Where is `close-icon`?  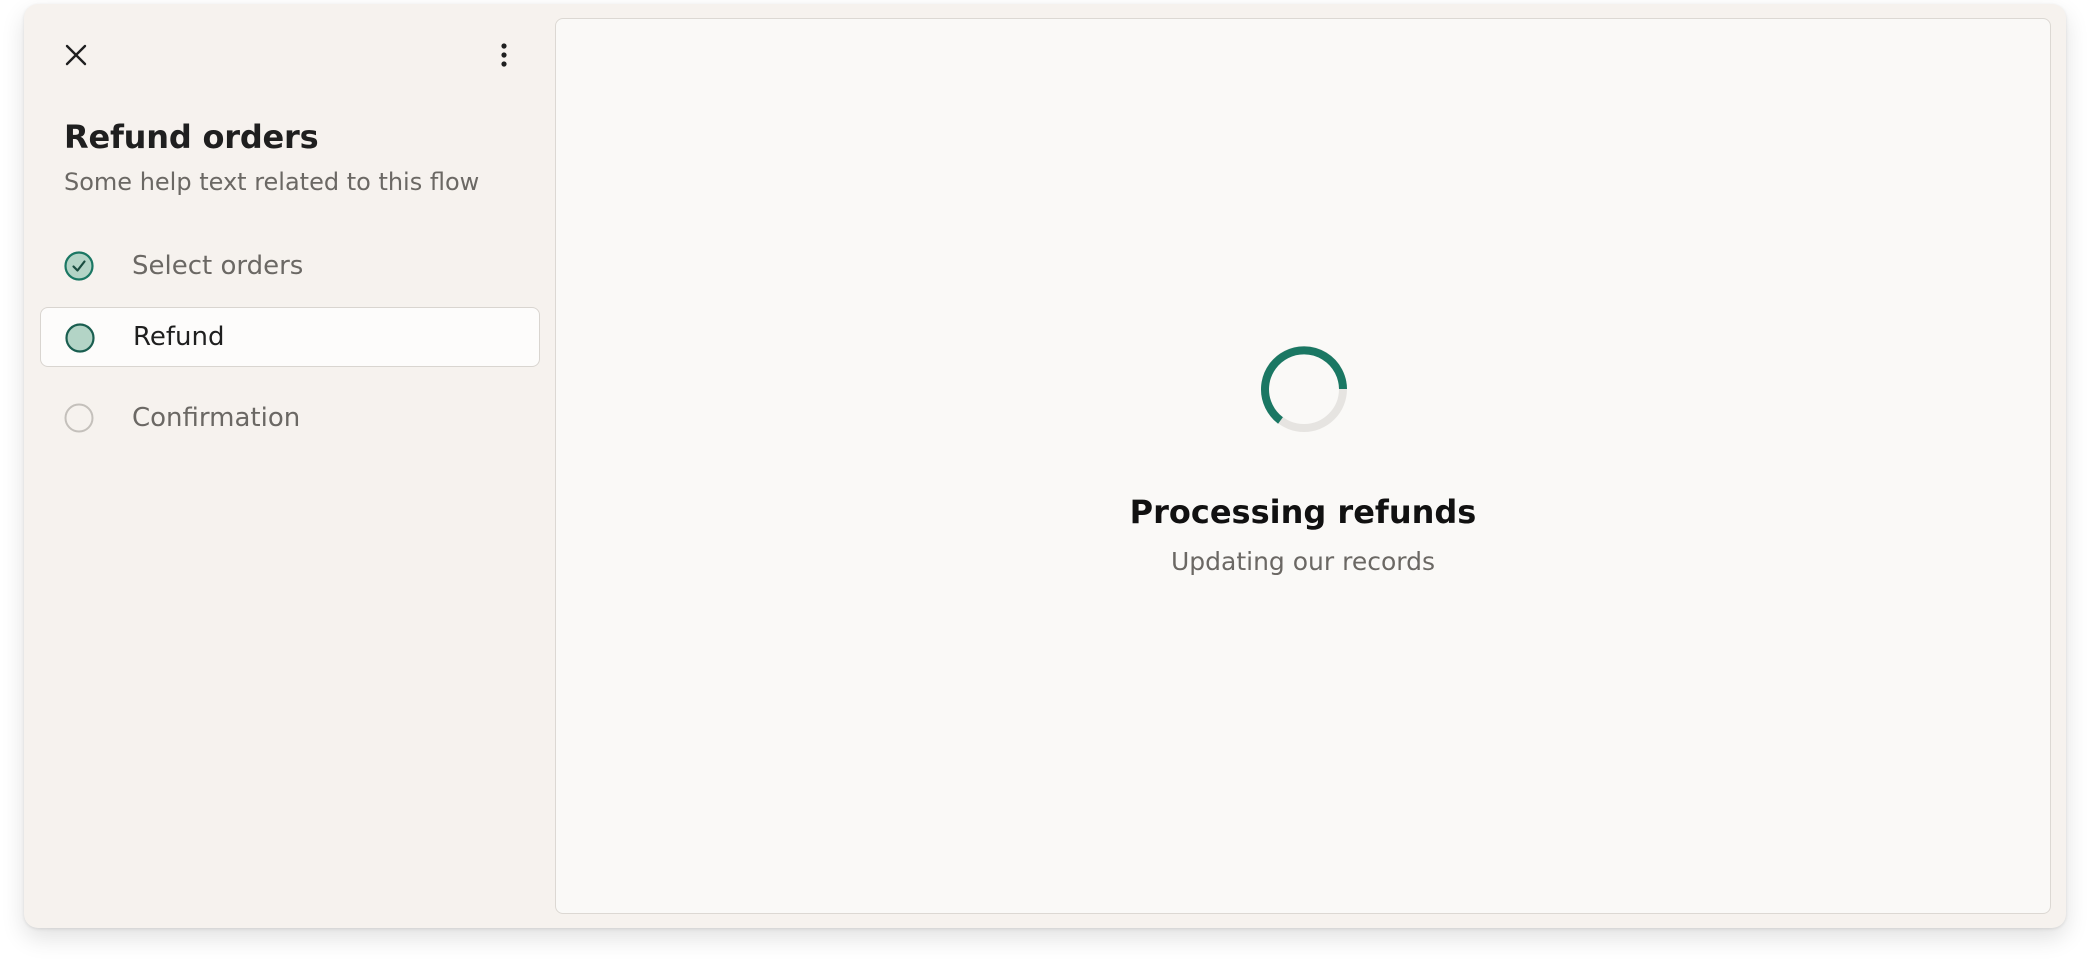
close-icon is located at coordinates (76, 55).